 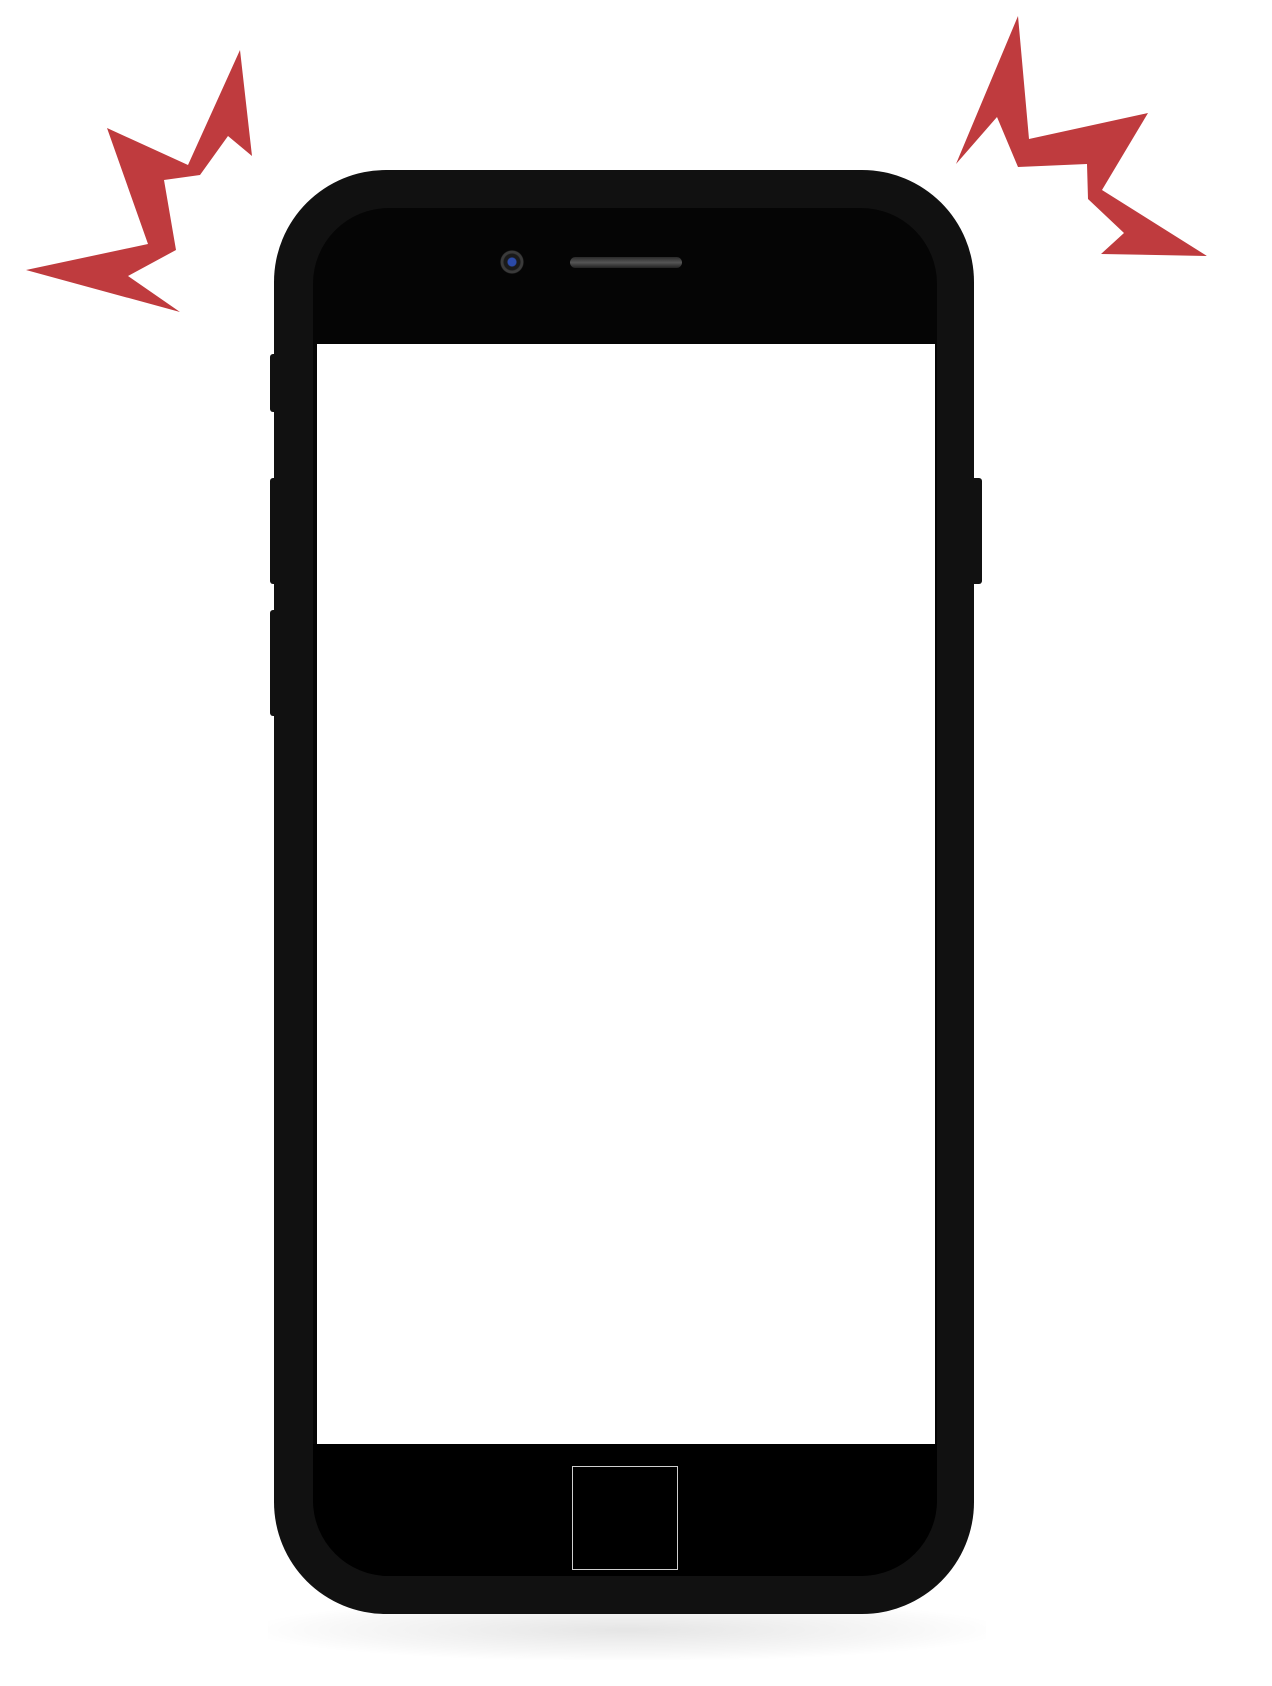 I want to click on earpiece-speaker-icon, so click(x=626, y=262).